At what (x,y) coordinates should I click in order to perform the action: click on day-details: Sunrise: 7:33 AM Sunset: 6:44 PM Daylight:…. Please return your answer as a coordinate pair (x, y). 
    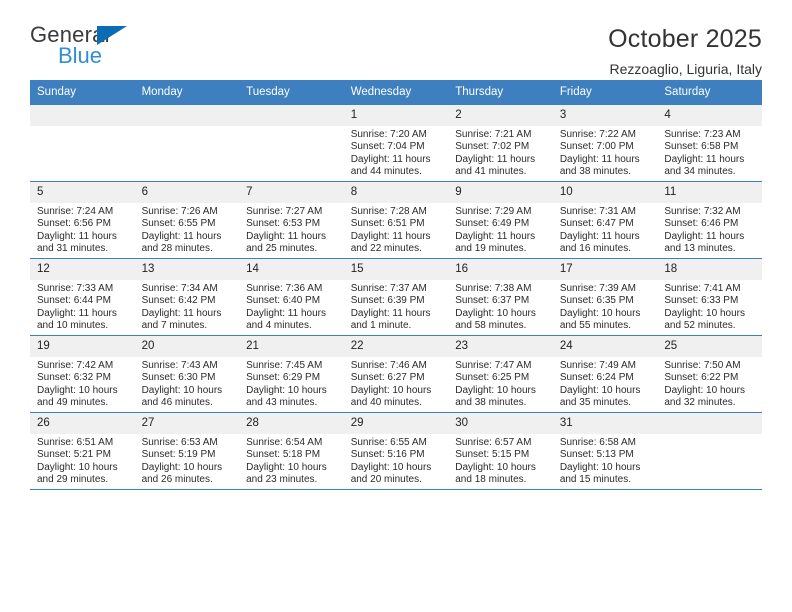
    Looking at the image, I should click on (82, 306).